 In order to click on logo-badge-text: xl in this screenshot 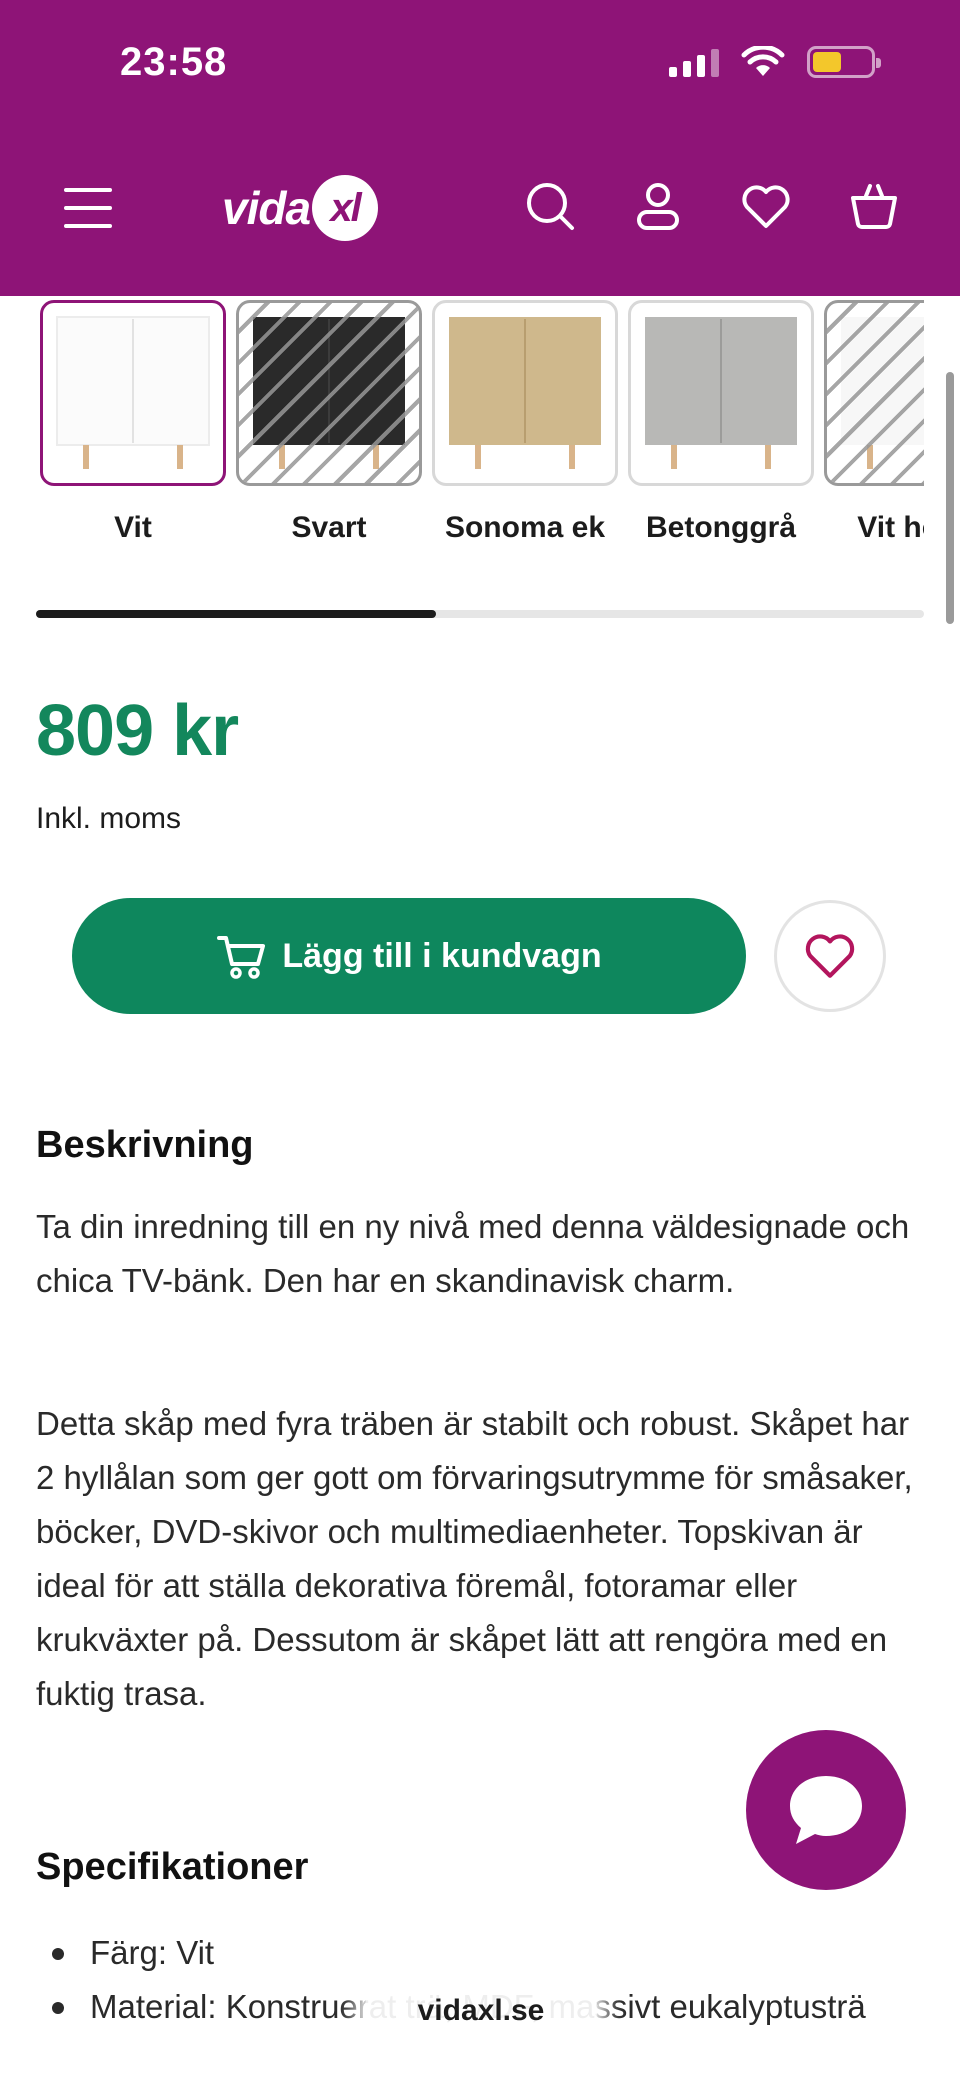, I will do `click(345, 207)`.